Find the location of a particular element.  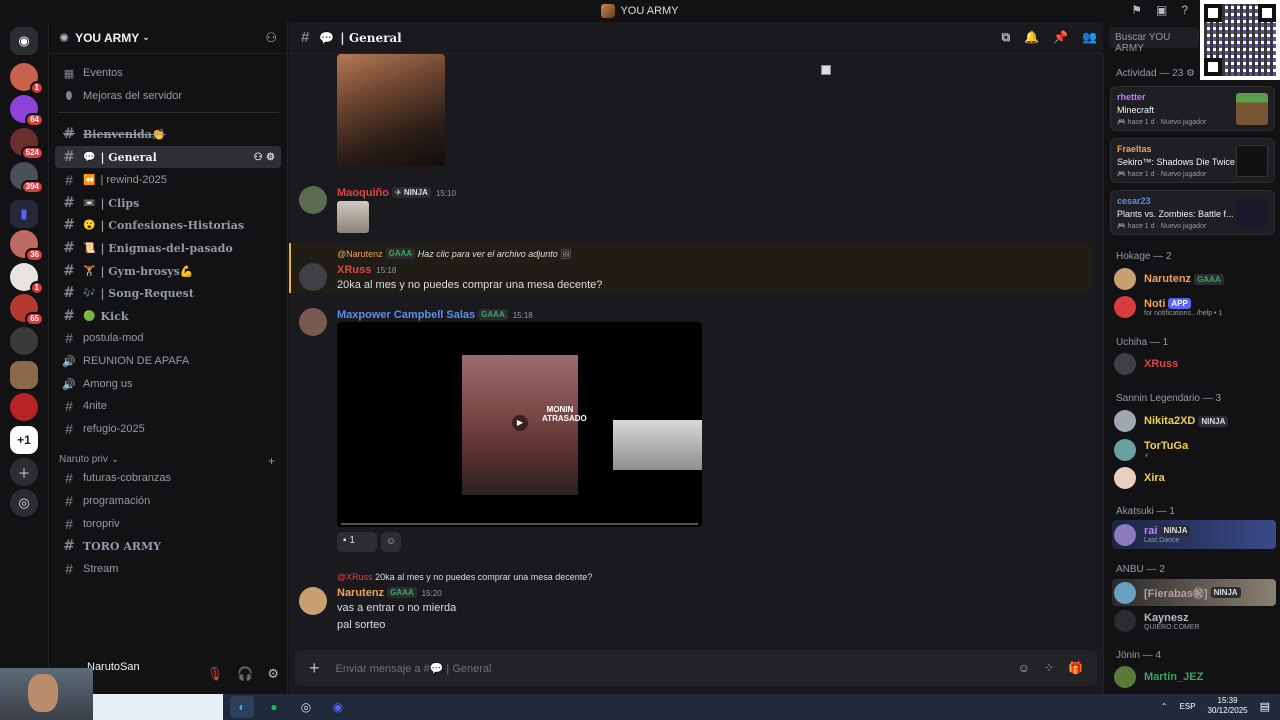

server-icon: 524 is located at coordinates (27, 144).